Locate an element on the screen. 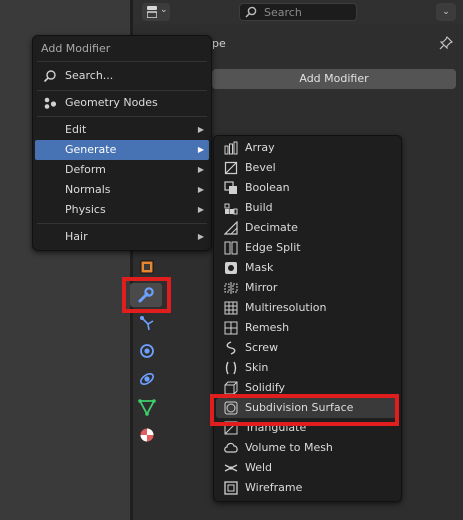  submenu-item-label: Remesh is located at coordinates (267, 327).